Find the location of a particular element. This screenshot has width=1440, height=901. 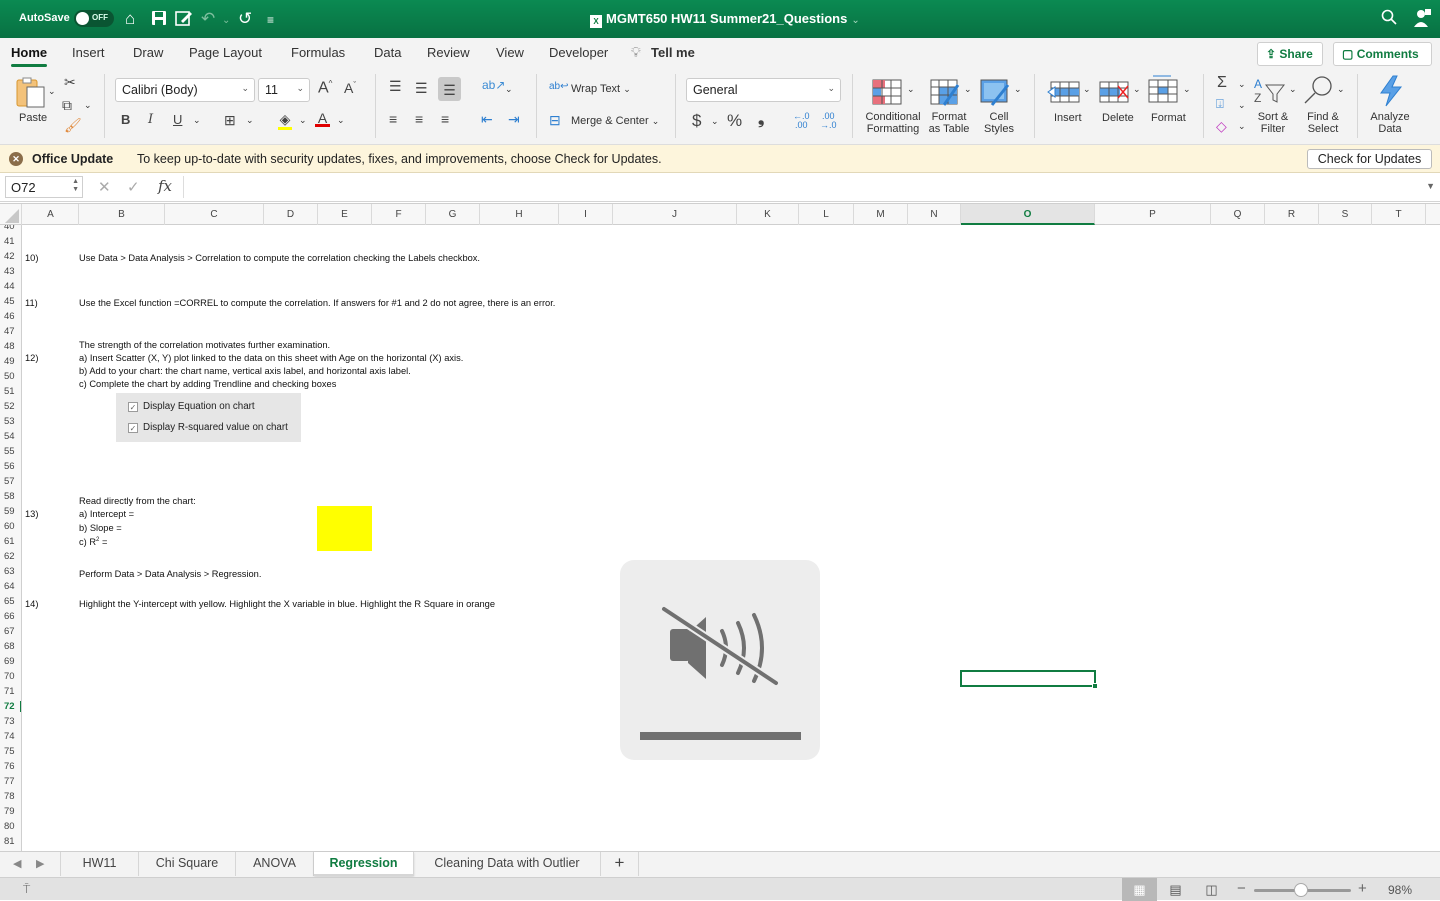

home-icon: ⌂ is located at coordinates (130, 19).